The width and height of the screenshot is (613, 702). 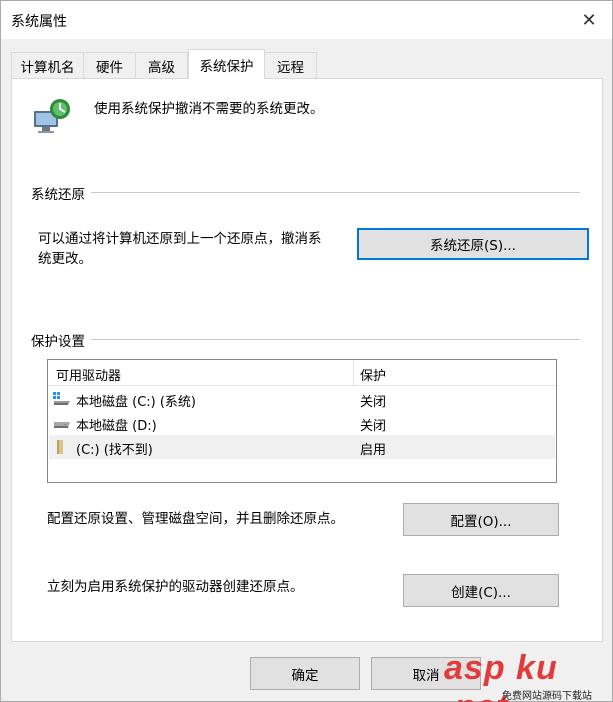 I want to click on drive-name: 本地磁盘 (C:) (系统), so click(x=136, y=402).